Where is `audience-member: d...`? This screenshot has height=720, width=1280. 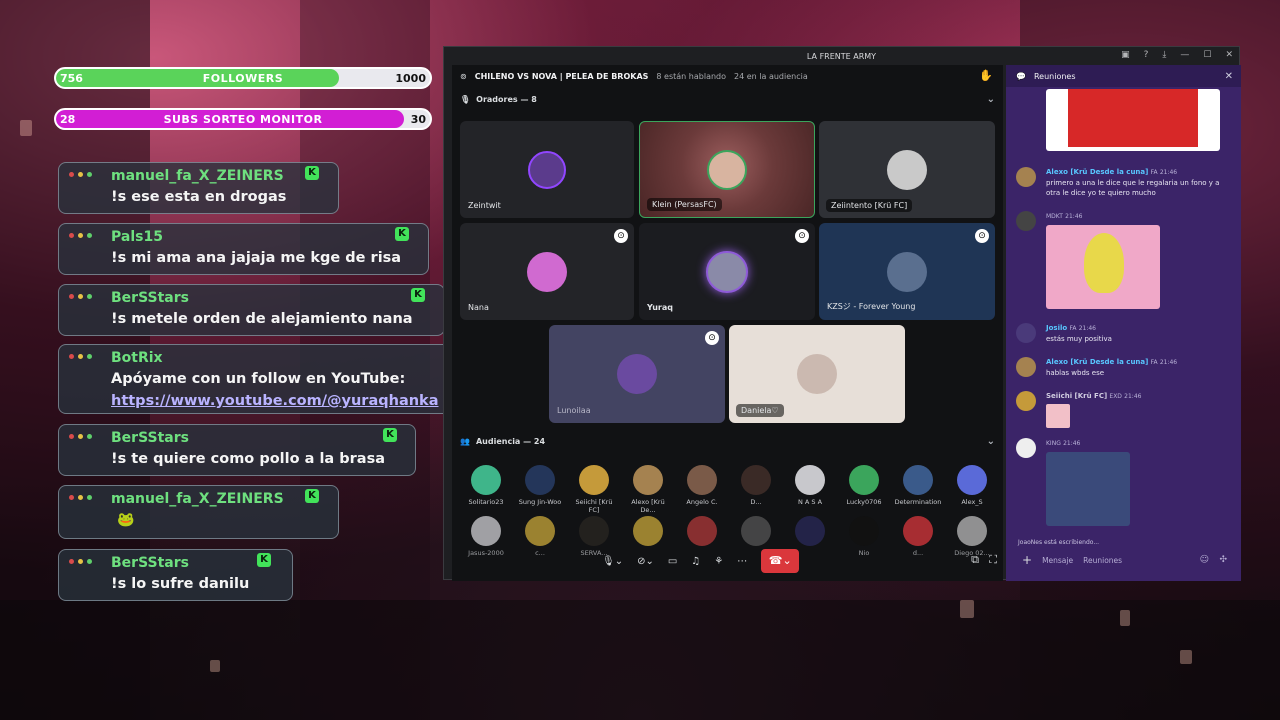 audience-member: d... is located at coordinates (918, 536).